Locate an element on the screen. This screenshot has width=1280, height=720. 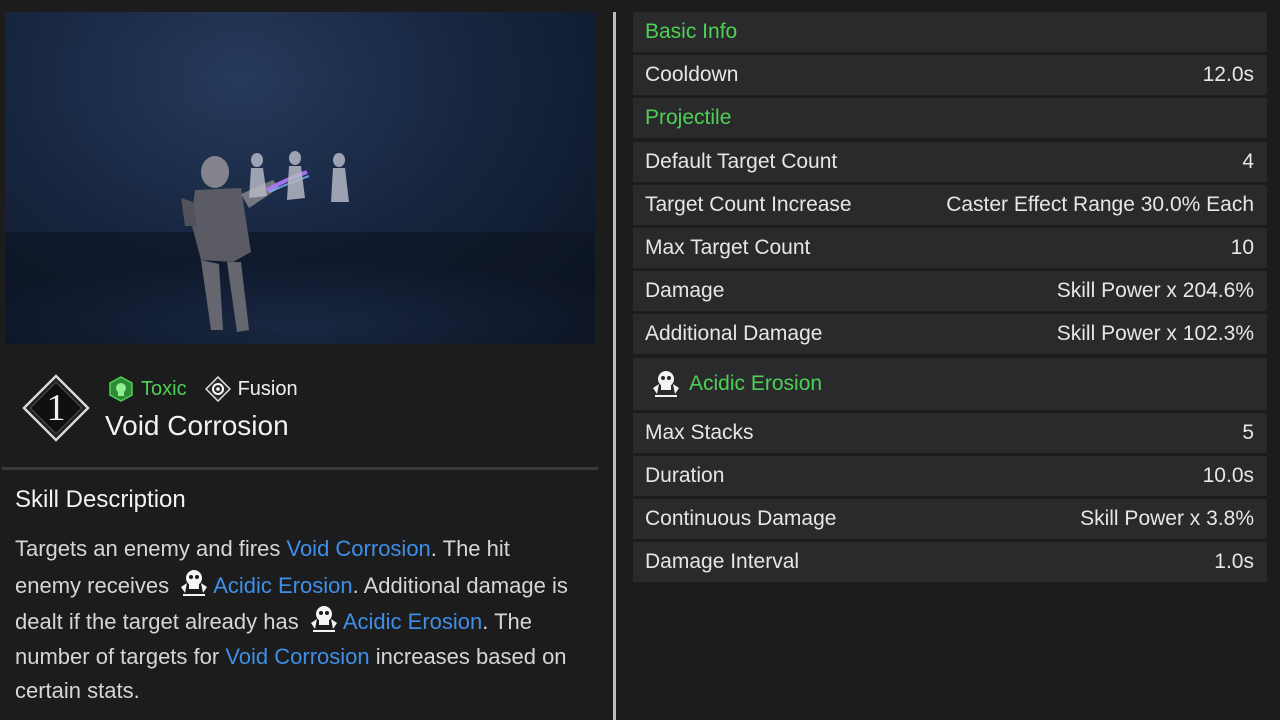
skill-slot-number: 1 is located at coordinates (56, 408).